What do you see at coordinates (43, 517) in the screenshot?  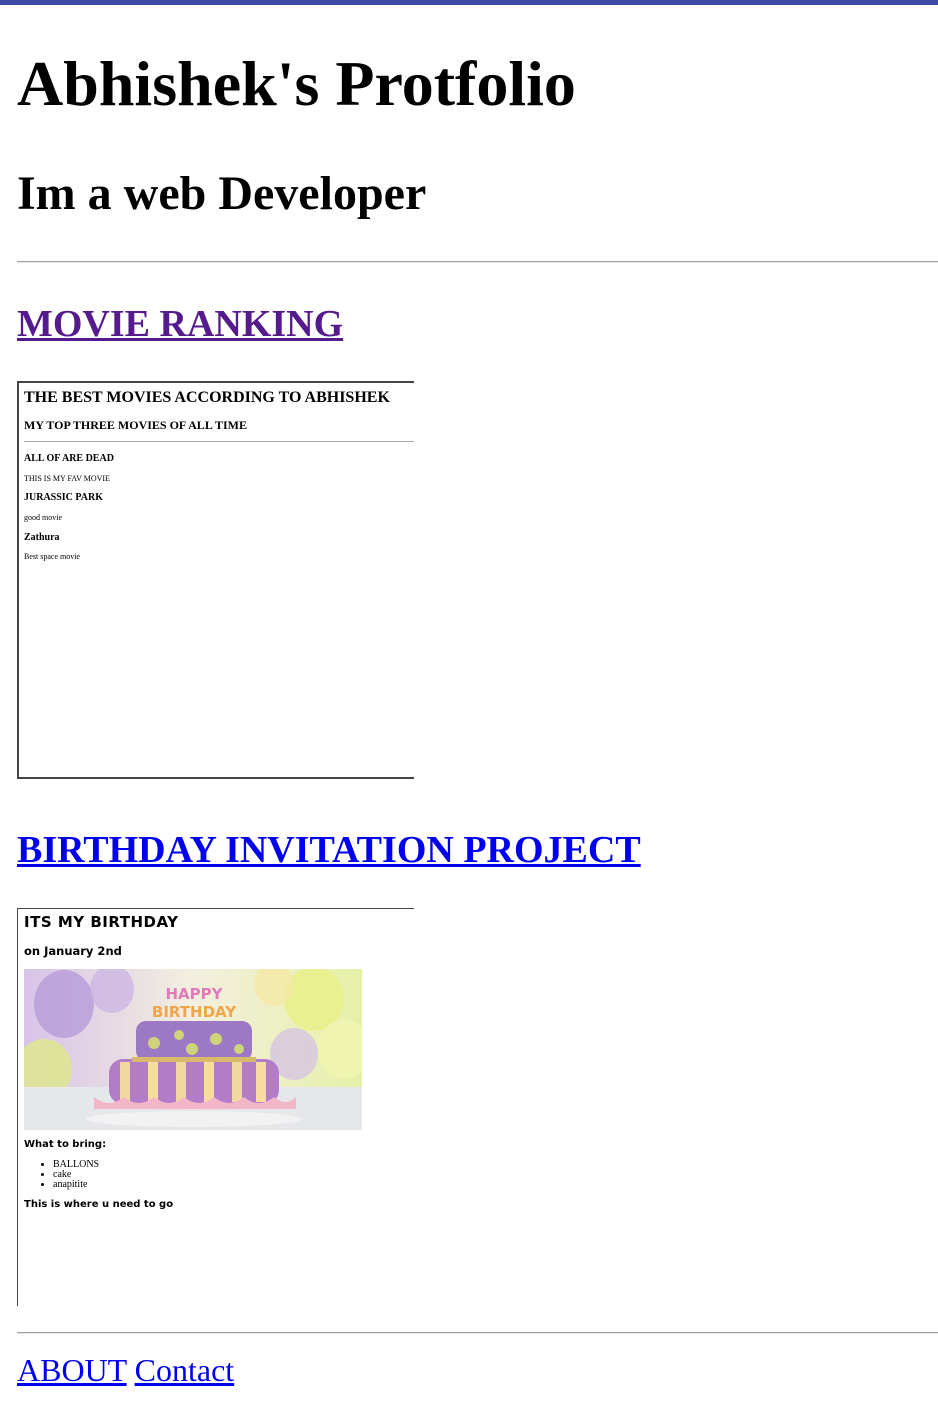 I see `movie-description: good movie` at bounding box center [43, 517].